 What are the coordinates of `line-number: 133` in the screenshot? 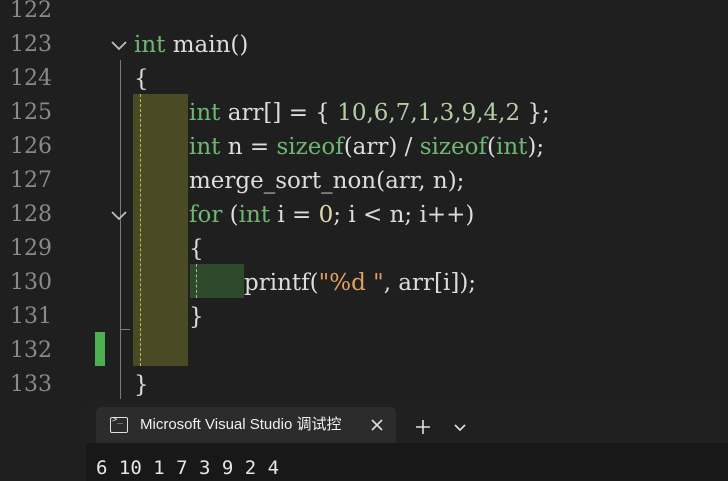 It's located at (31, 384).